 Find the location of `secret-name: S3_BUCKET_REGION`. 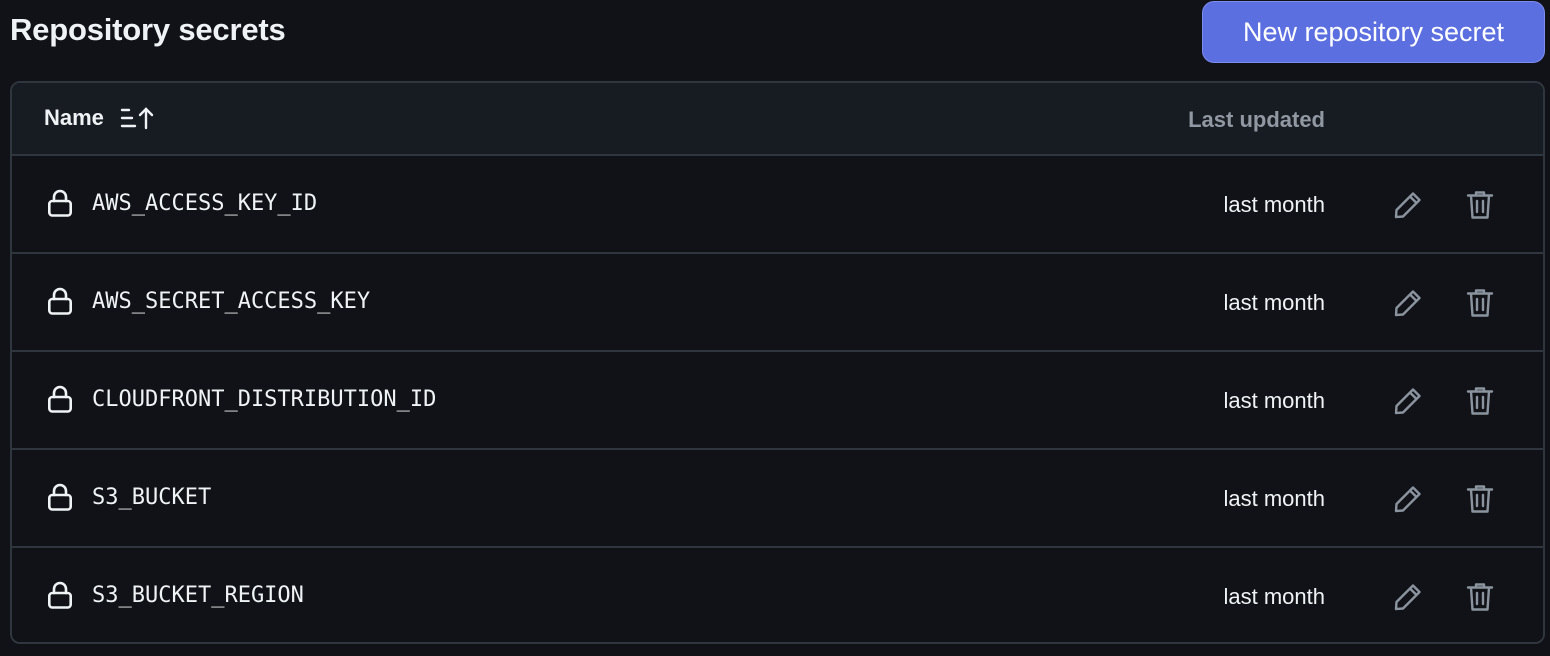

secret-name: S3_BUCKET_REGION is located at coordinates (198, 595).